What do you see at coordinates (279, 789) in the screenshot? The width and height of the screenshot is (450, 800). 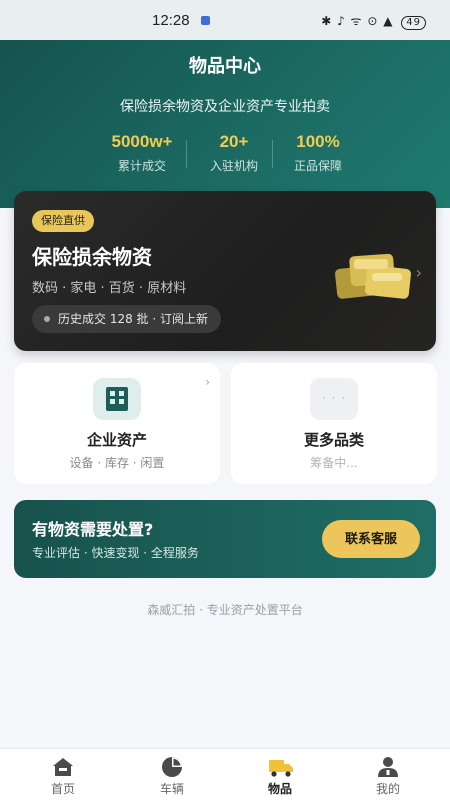 I see `tab-label: 物品` at bounding box center [279, 789].